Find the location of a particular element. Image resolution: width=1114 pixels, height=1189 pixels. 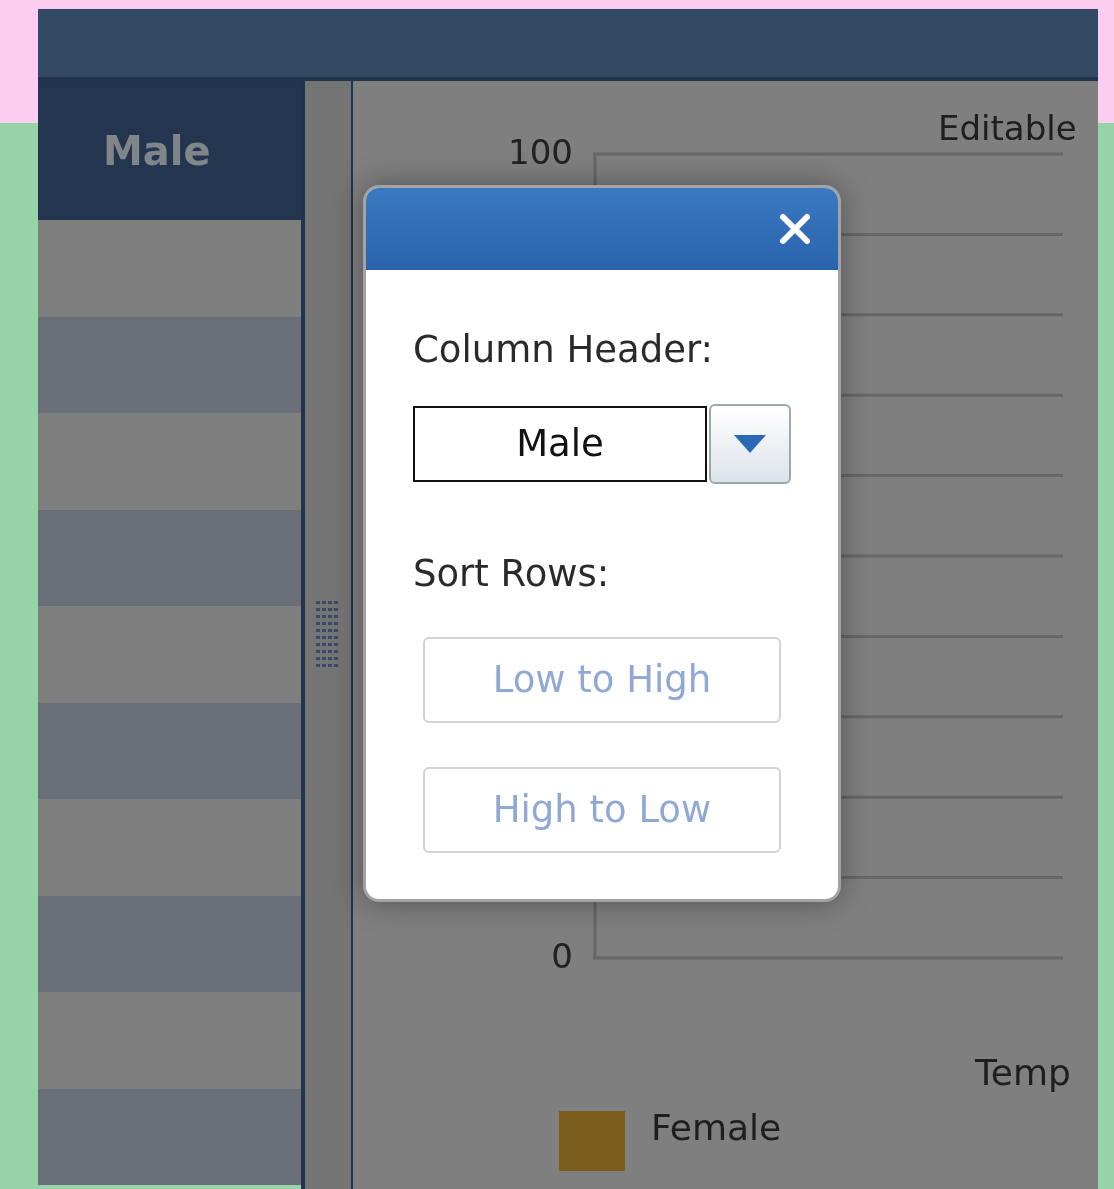

y-tick-label: 0 is located at coordinates (561, 956).